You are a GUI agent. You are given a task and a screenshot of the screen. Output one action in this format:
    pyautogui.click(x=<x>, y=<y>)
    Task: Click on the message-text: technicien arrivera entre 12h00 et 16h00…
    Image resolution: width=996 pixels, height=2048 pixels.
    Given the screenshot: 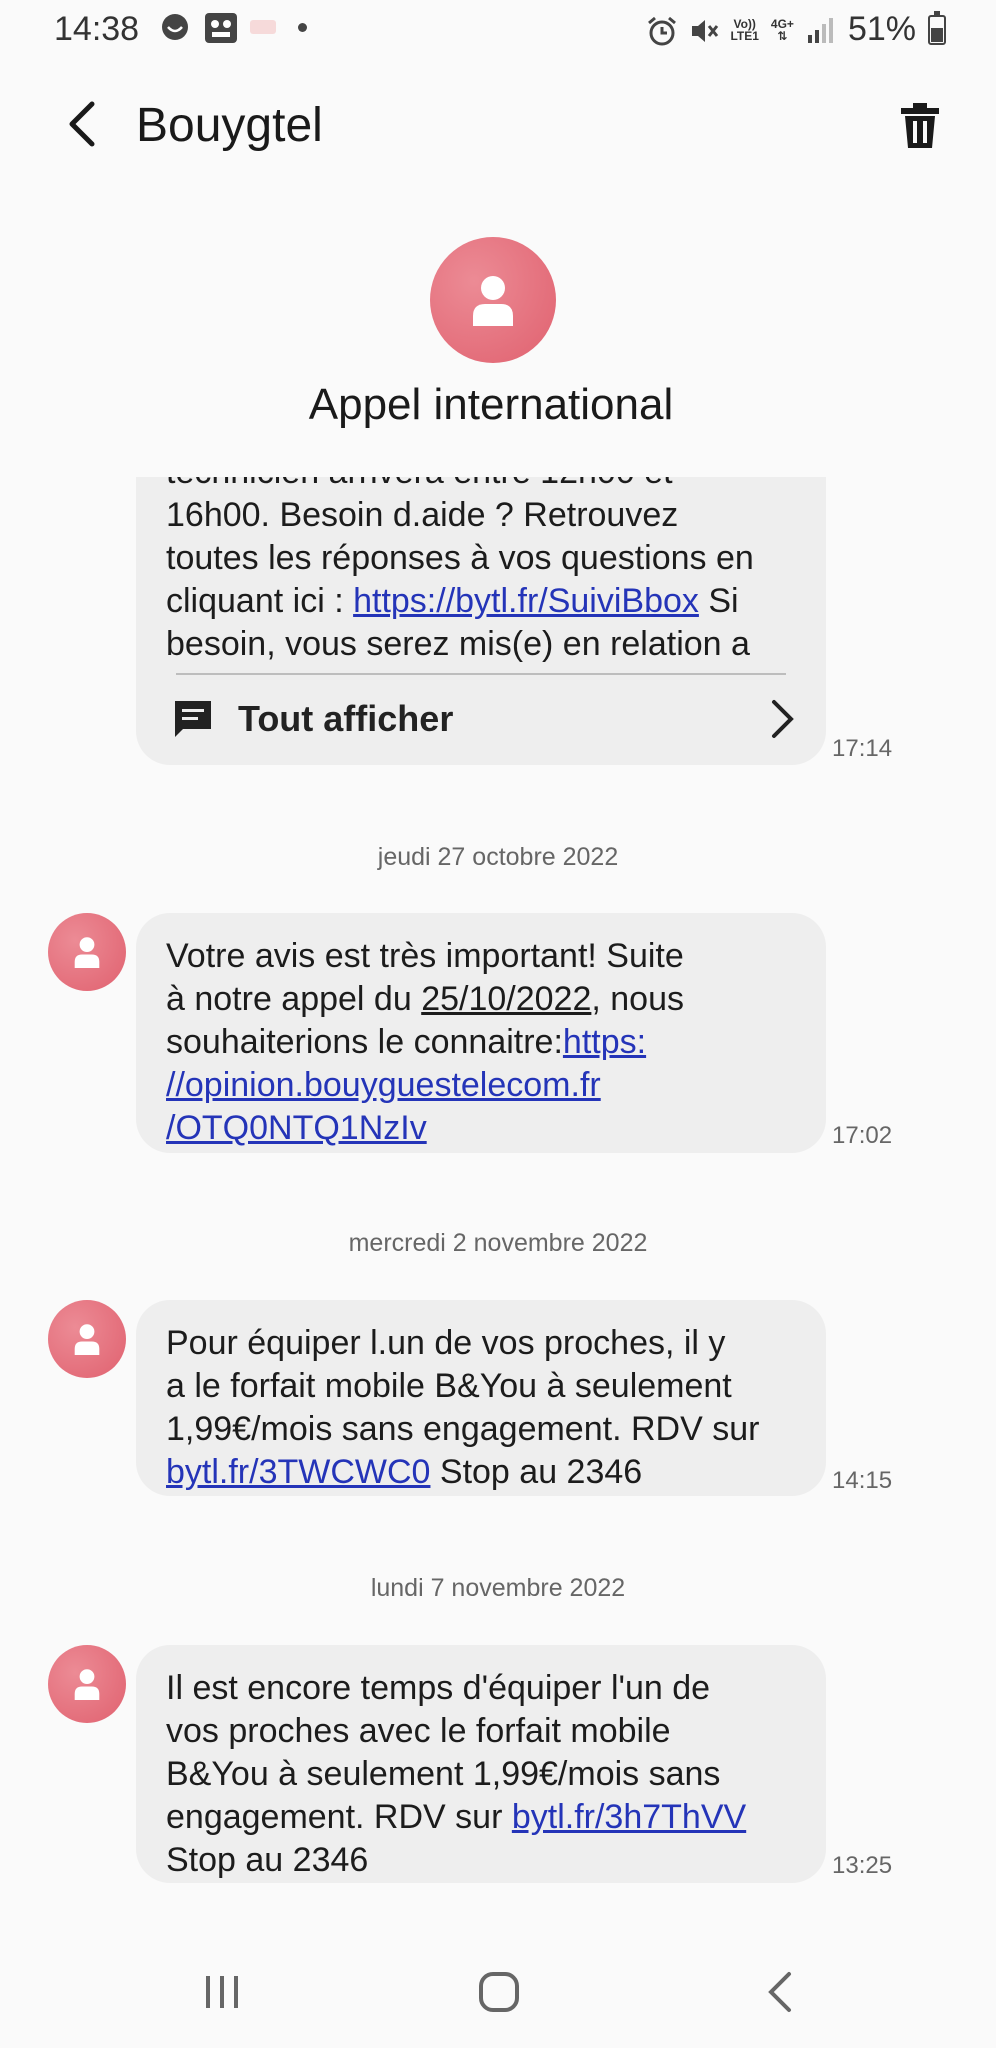 What is the action you would take?
    pyautogui.click(x=486, y=571)
    